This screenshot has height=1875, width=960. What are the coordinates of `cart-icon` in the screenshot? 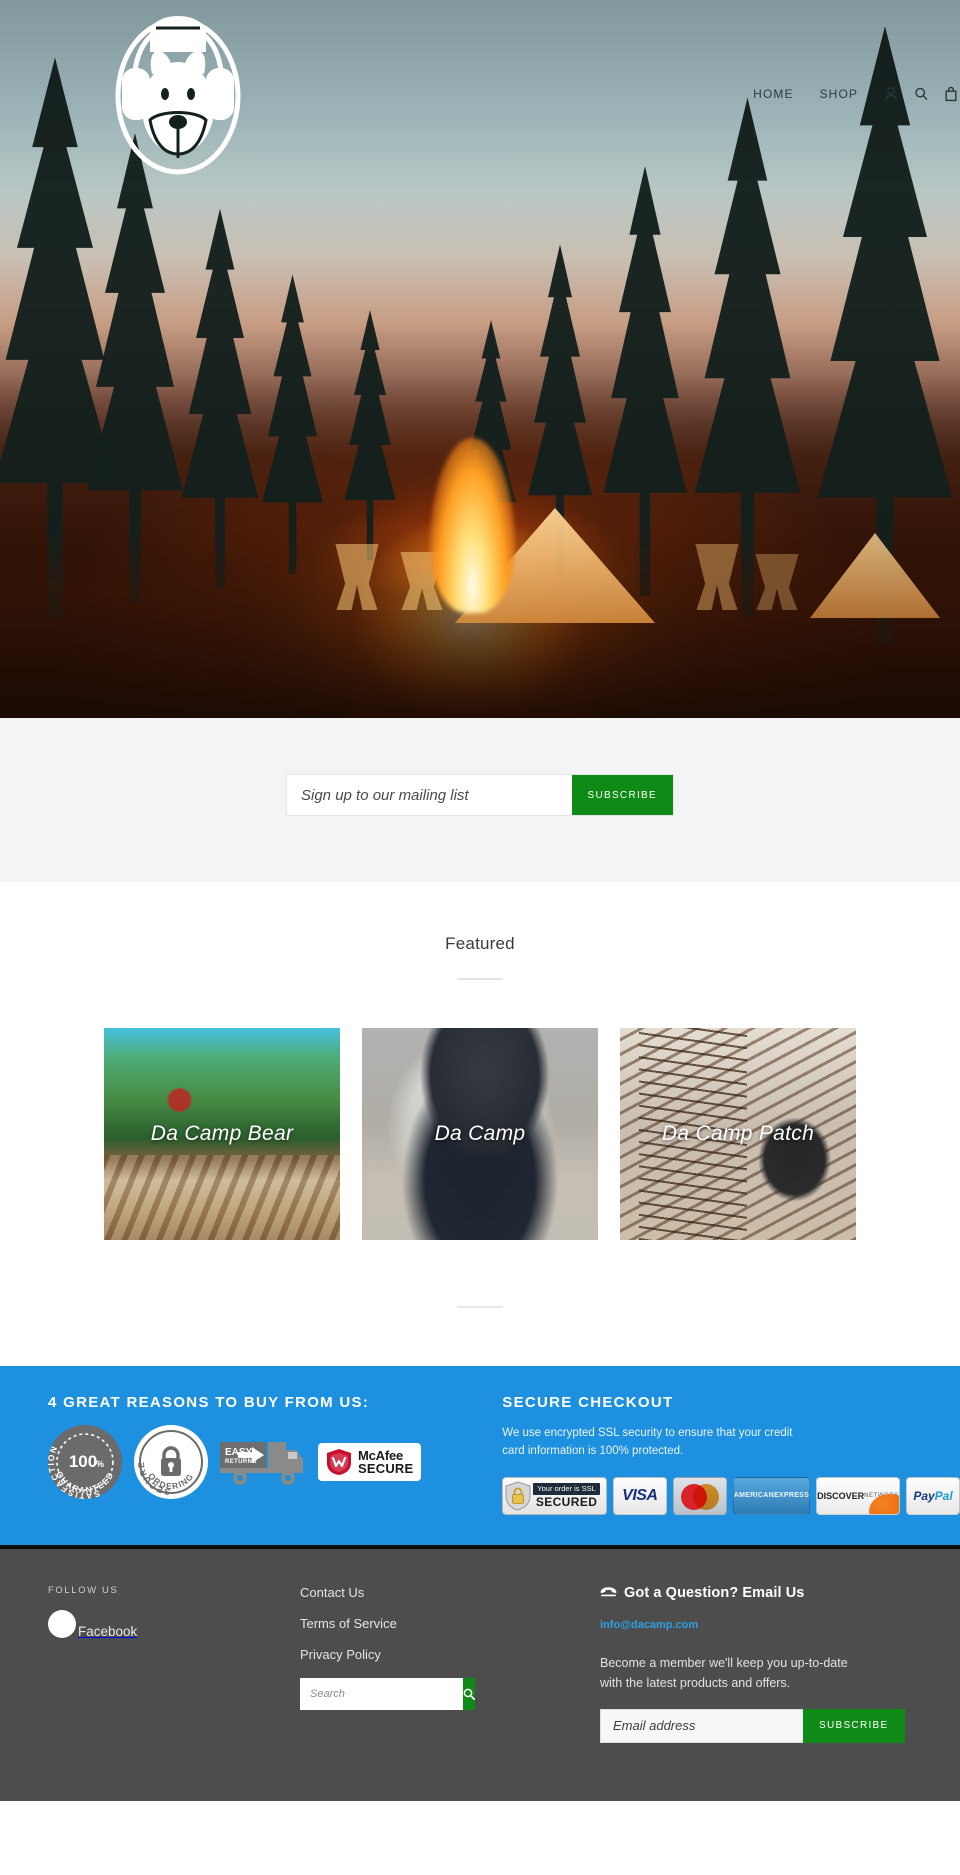 It's located at (951, 94).